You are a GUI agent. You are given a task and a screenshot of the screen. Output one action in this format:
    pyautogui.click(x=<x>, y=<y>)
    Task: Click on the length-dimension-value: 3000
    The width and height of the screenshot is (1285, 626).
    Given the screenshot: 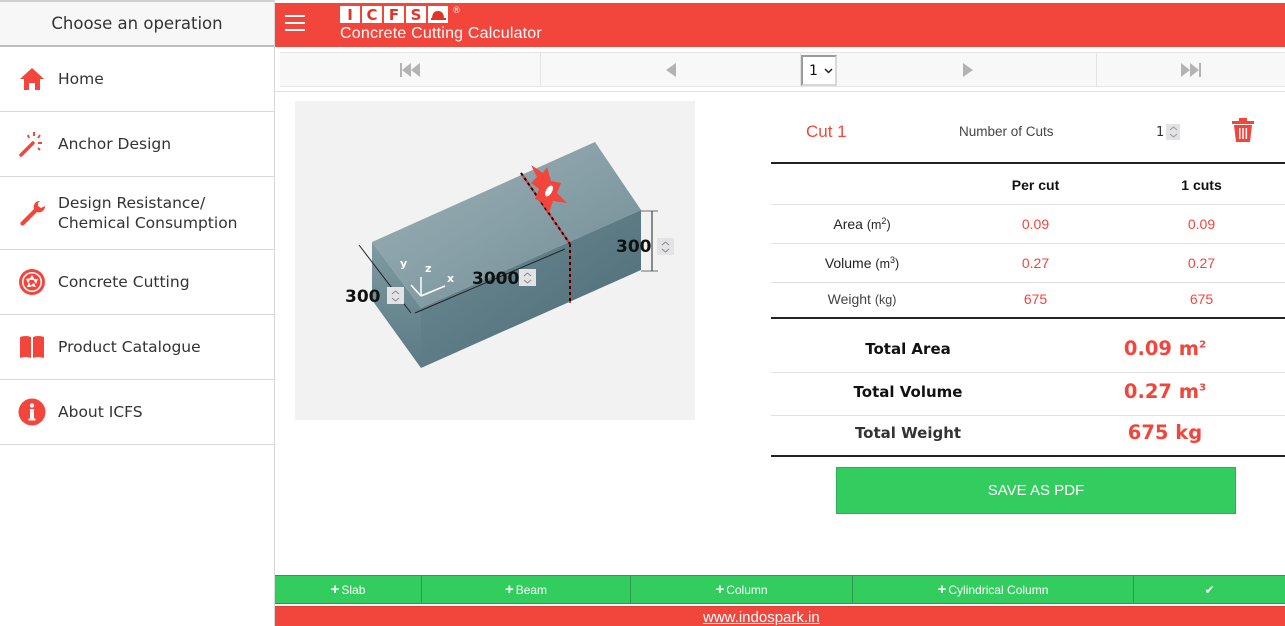 What is the action you would take?
    pyautogui.click(x=495, y=279)
    